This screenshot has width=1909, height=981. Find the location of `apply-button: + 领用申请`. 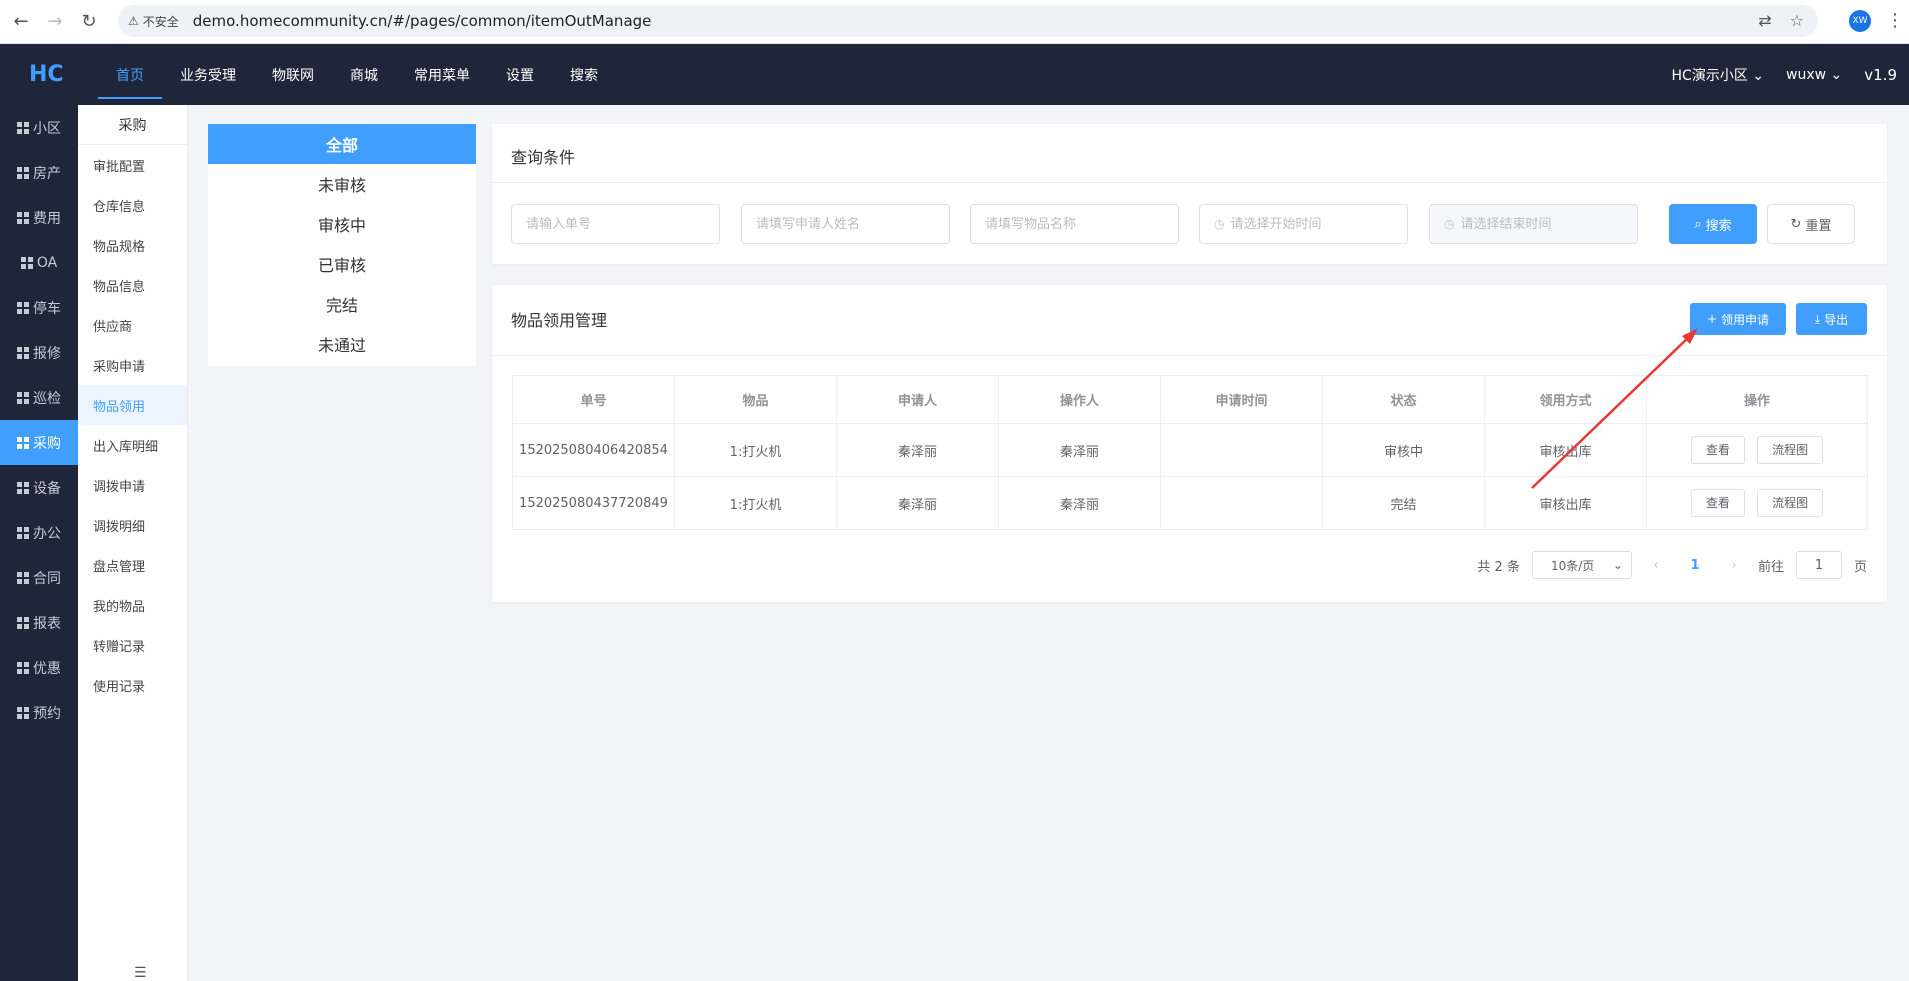

apply-button: + 领用申请 is located at coordinates (1738, 319).